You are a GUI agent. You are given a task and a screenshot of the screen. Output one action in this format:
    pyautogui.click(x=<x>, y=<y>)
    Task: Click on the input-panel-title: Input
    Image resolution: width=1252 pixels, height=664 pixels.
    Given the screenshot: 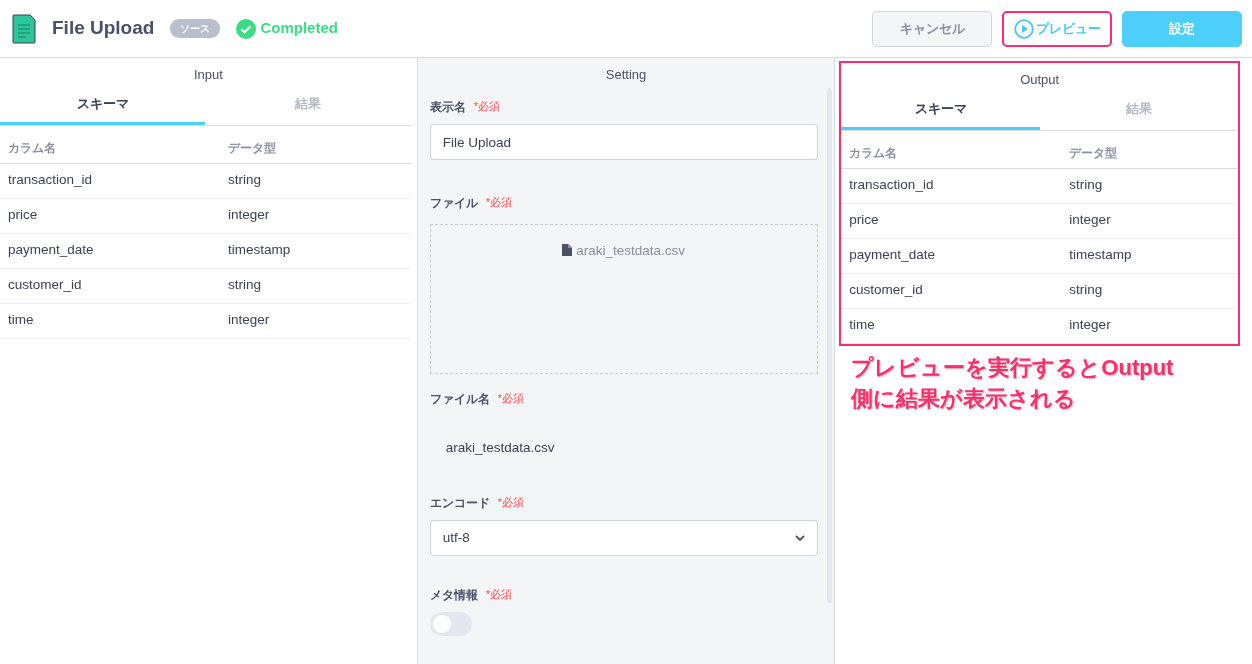 What is the action you would take?
    pyautogui.click(x=208, y=75)
    